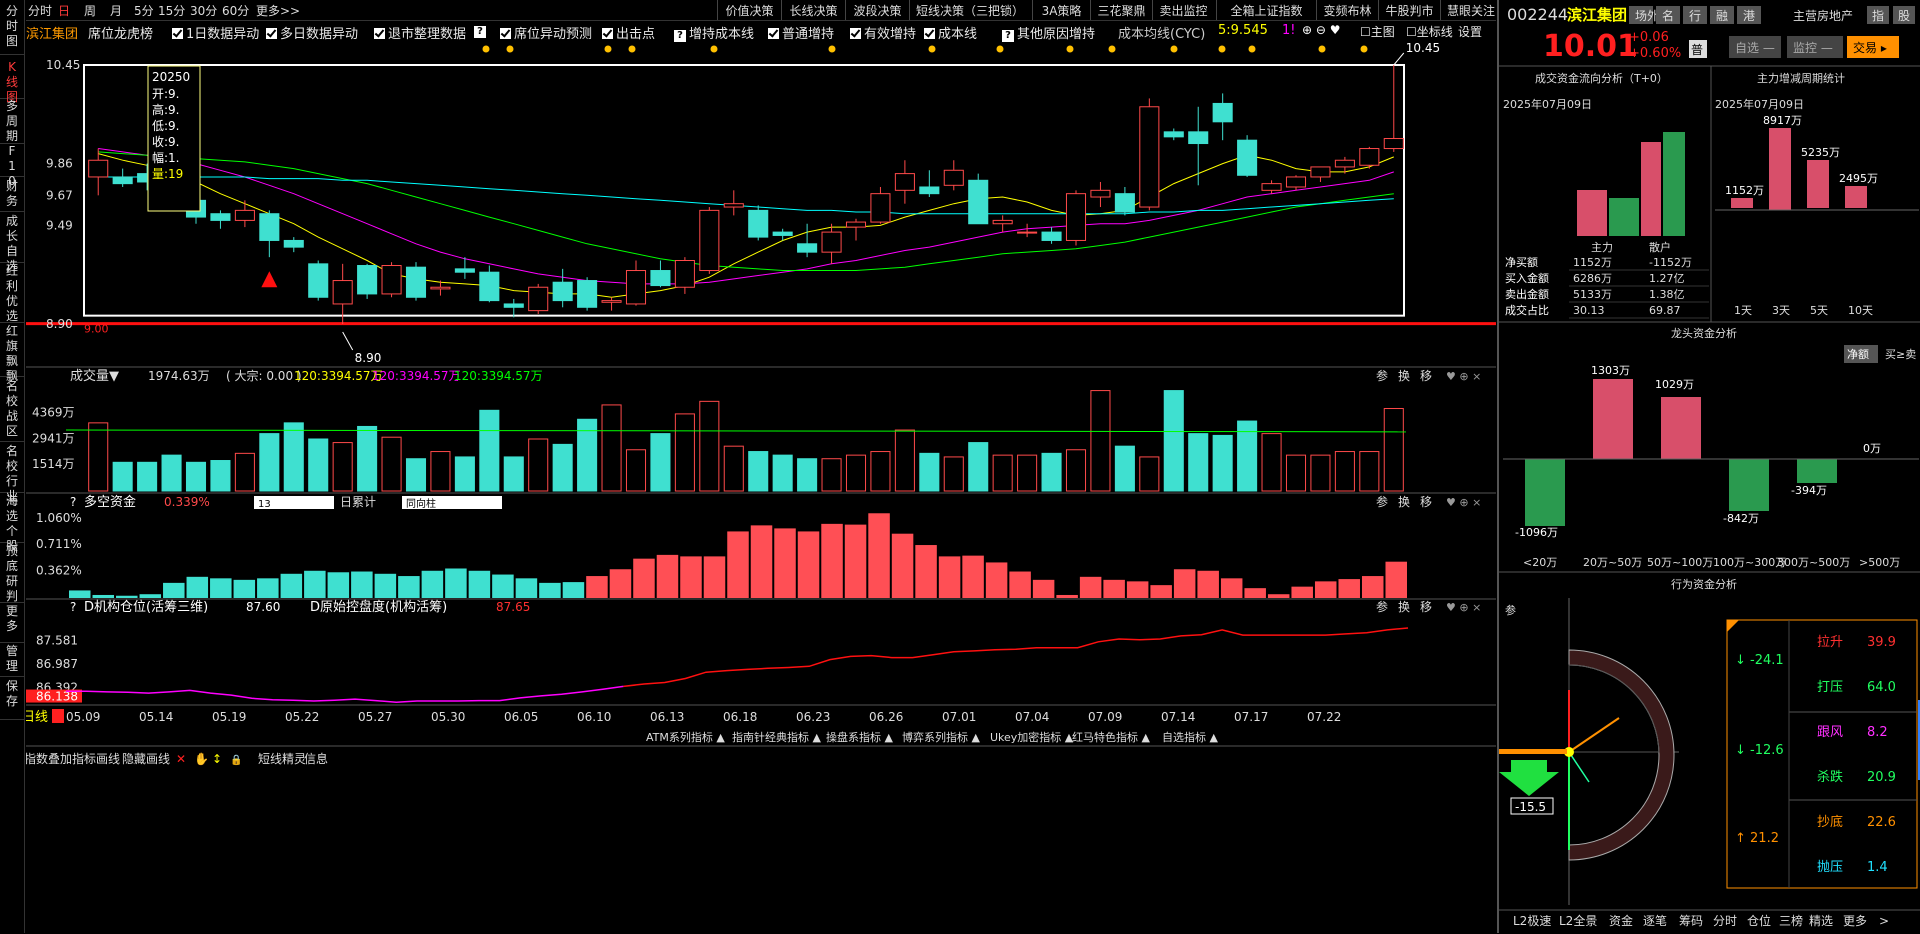  What do you see at coordinates (1855, 921) in the screenshot?
I see `bottom-right-tab: 更多` at bounding box center [1855, 921].